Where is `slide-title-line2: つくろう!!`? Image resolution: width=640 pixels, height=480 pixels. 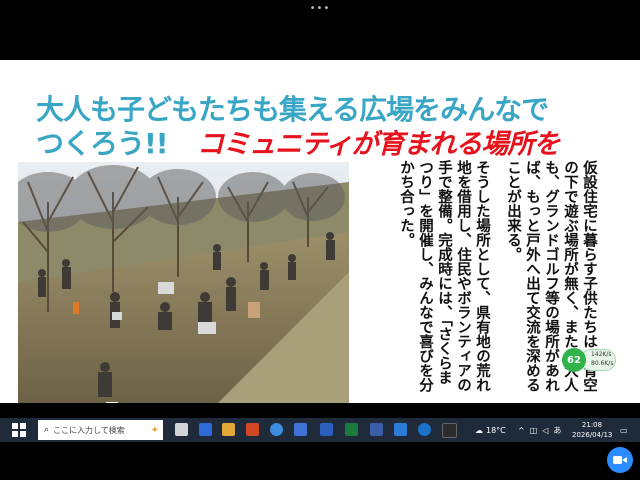
slide-title-line2: つくろう!! is located at coordinates (102, 143).